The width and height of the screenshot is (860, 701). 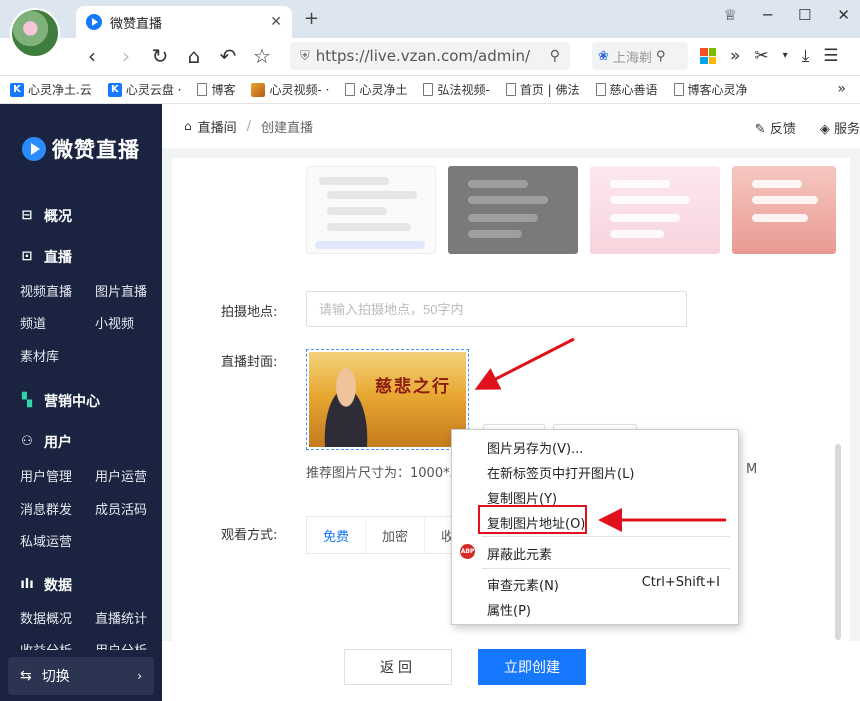 What do you see at coordinates (34, 149) in the screenshot?
I see `vzan-logo-icon` at bounding box center [34, 149].